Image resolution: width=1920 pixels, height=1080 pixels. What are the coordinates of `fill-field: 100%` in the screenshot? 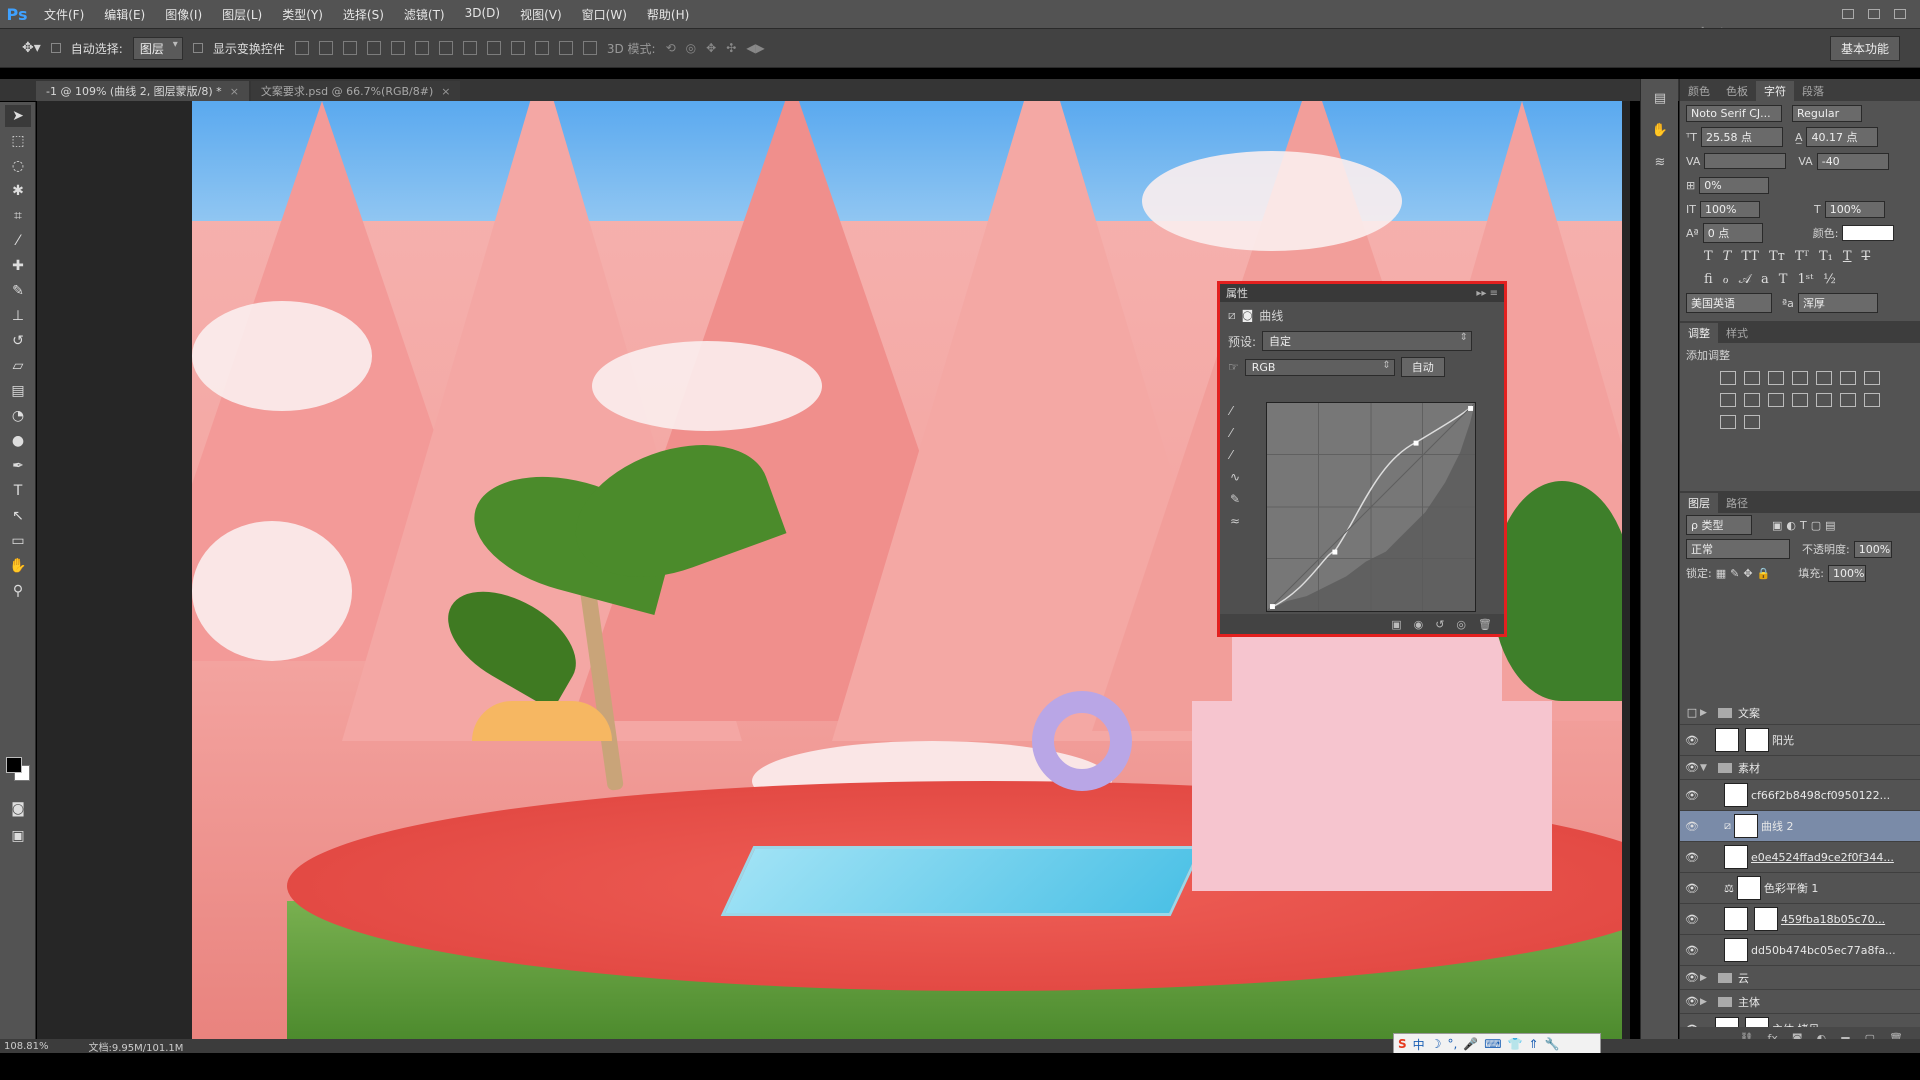 It's located at (1846, 573).